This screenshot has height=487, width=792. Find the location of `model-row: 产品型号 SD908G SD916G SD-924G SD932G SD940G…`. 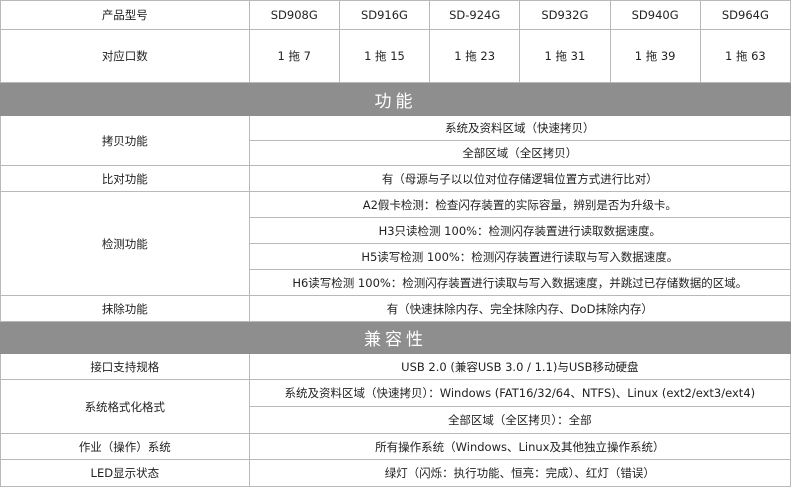

model-row: 产品型号 SD908G SD916G SD-924G SD932G SD940G… is located at coordinates (396, 15).